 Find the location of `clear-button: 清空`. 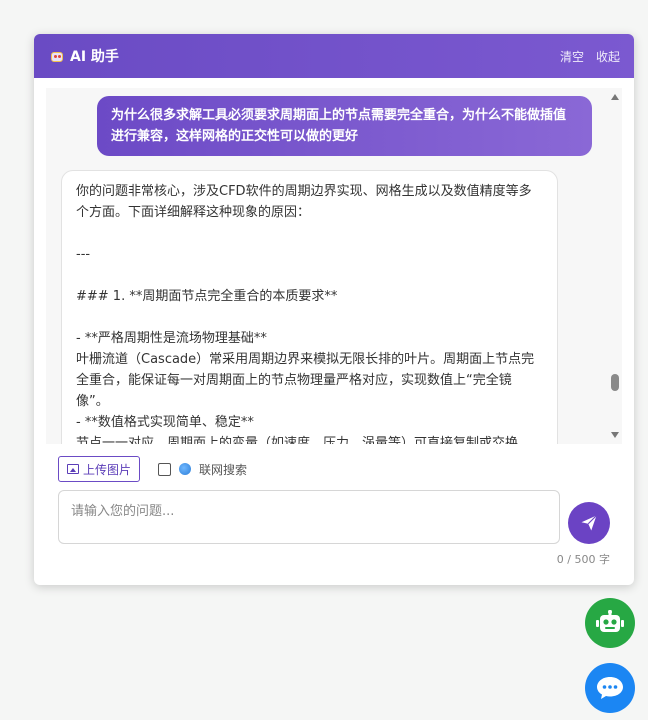

clear-button: 清空 is located at coordinates (572, 56).